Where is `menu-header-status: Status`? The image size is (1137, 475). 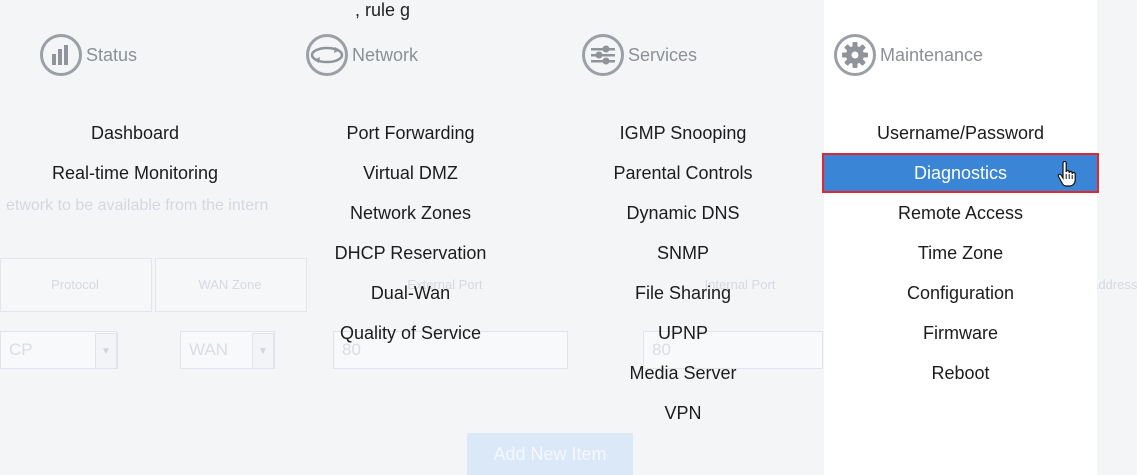
menu-header-status: Status is located at coordinates (88, 55).